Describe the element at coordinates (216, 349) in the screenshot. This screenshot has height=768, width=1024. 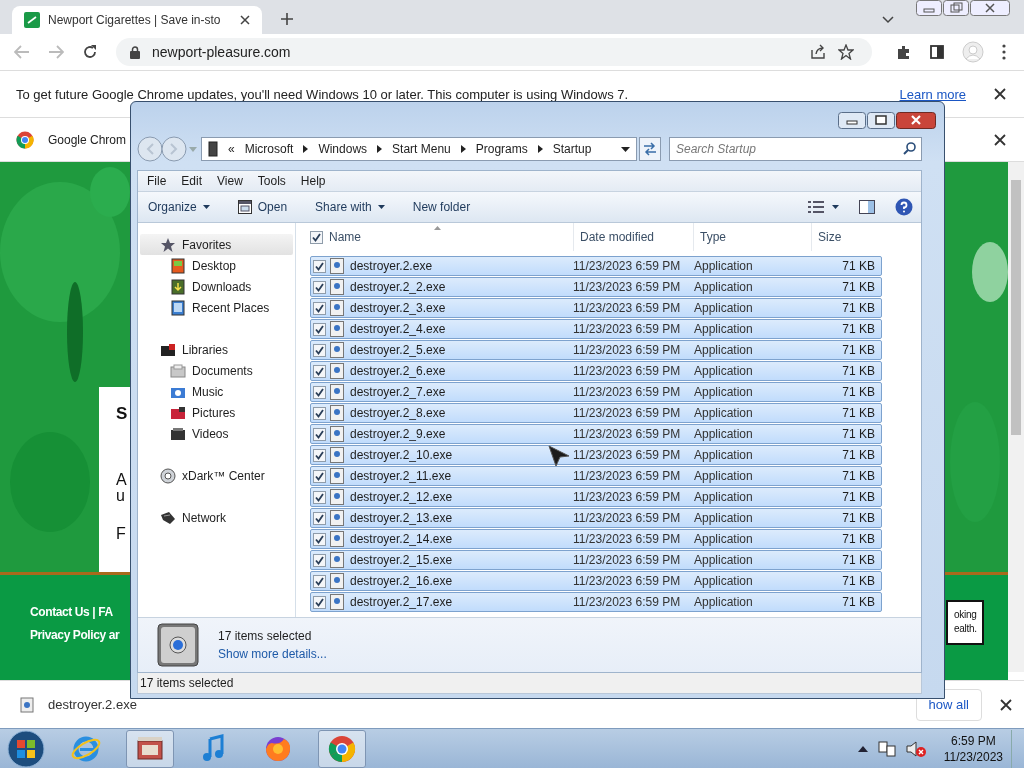
I see `nav-item: Libraries` at that location.